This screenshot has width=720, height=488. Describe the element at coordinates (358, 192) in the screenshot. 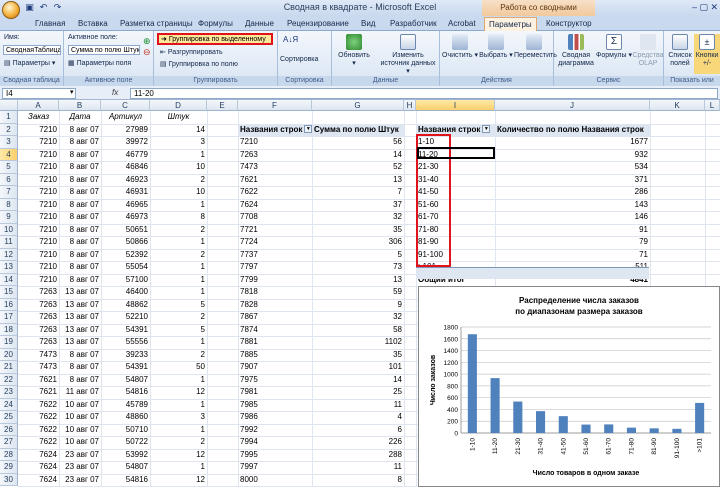

I see `pivot1-value: 7` at that location.